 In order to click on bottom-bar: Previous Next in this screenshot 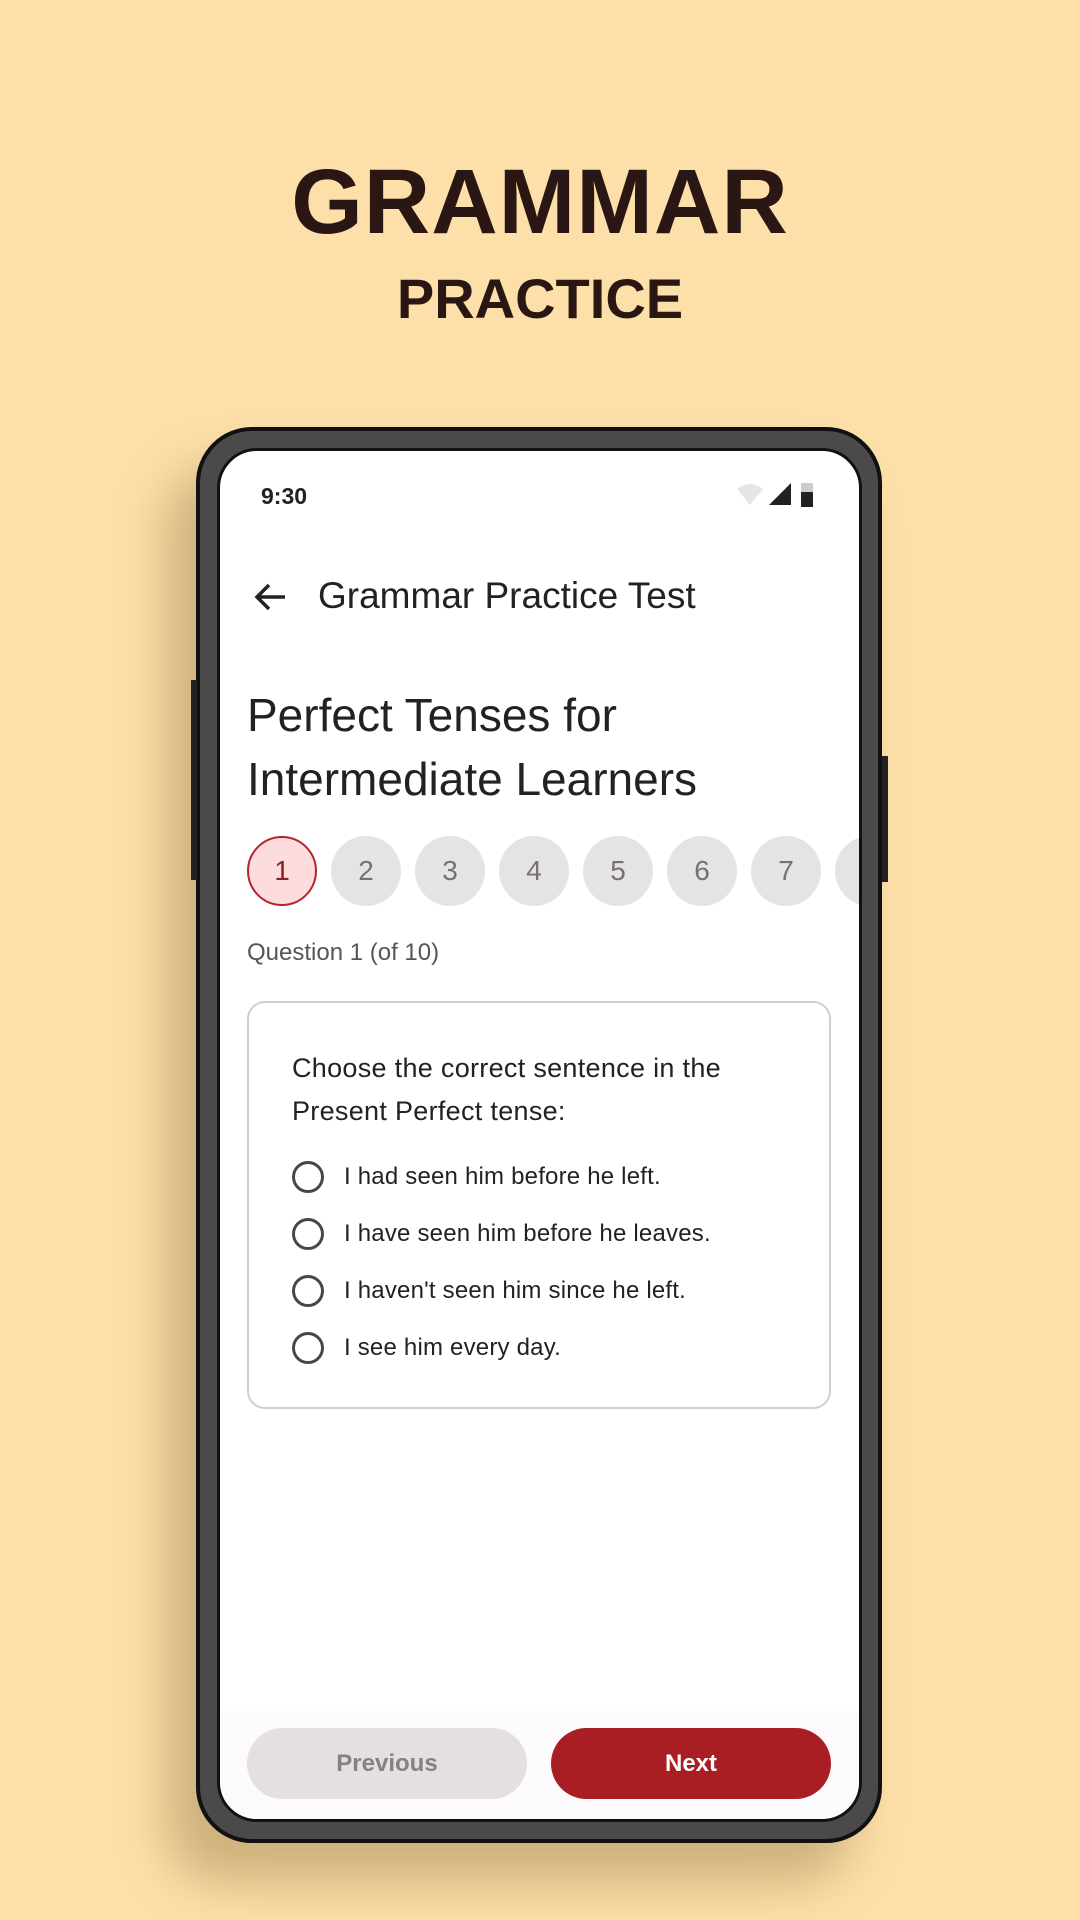, I will do `click(539, 1765)`.